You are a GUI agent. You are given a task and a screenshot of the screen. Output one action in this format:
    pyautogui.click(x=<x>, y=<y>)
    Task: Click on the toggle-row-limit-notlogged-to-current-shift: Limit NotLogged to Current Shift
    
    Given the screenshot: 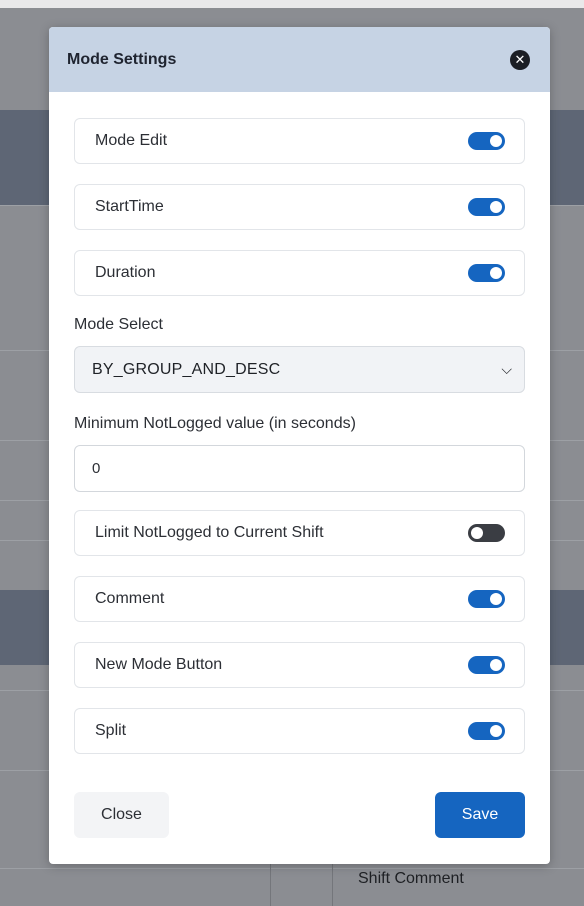 What is the action you would take?
    pyautogui.click(x=299, y=533)
    